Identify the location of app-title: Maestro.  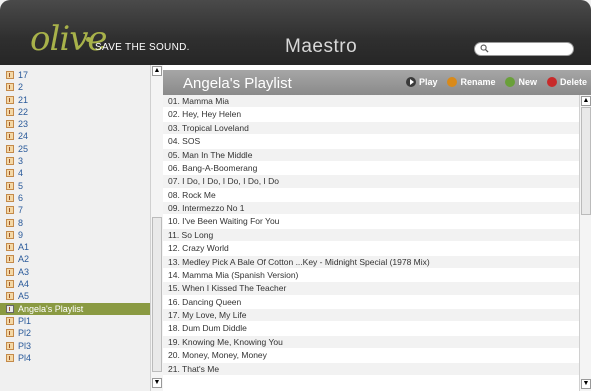
(321, 46).